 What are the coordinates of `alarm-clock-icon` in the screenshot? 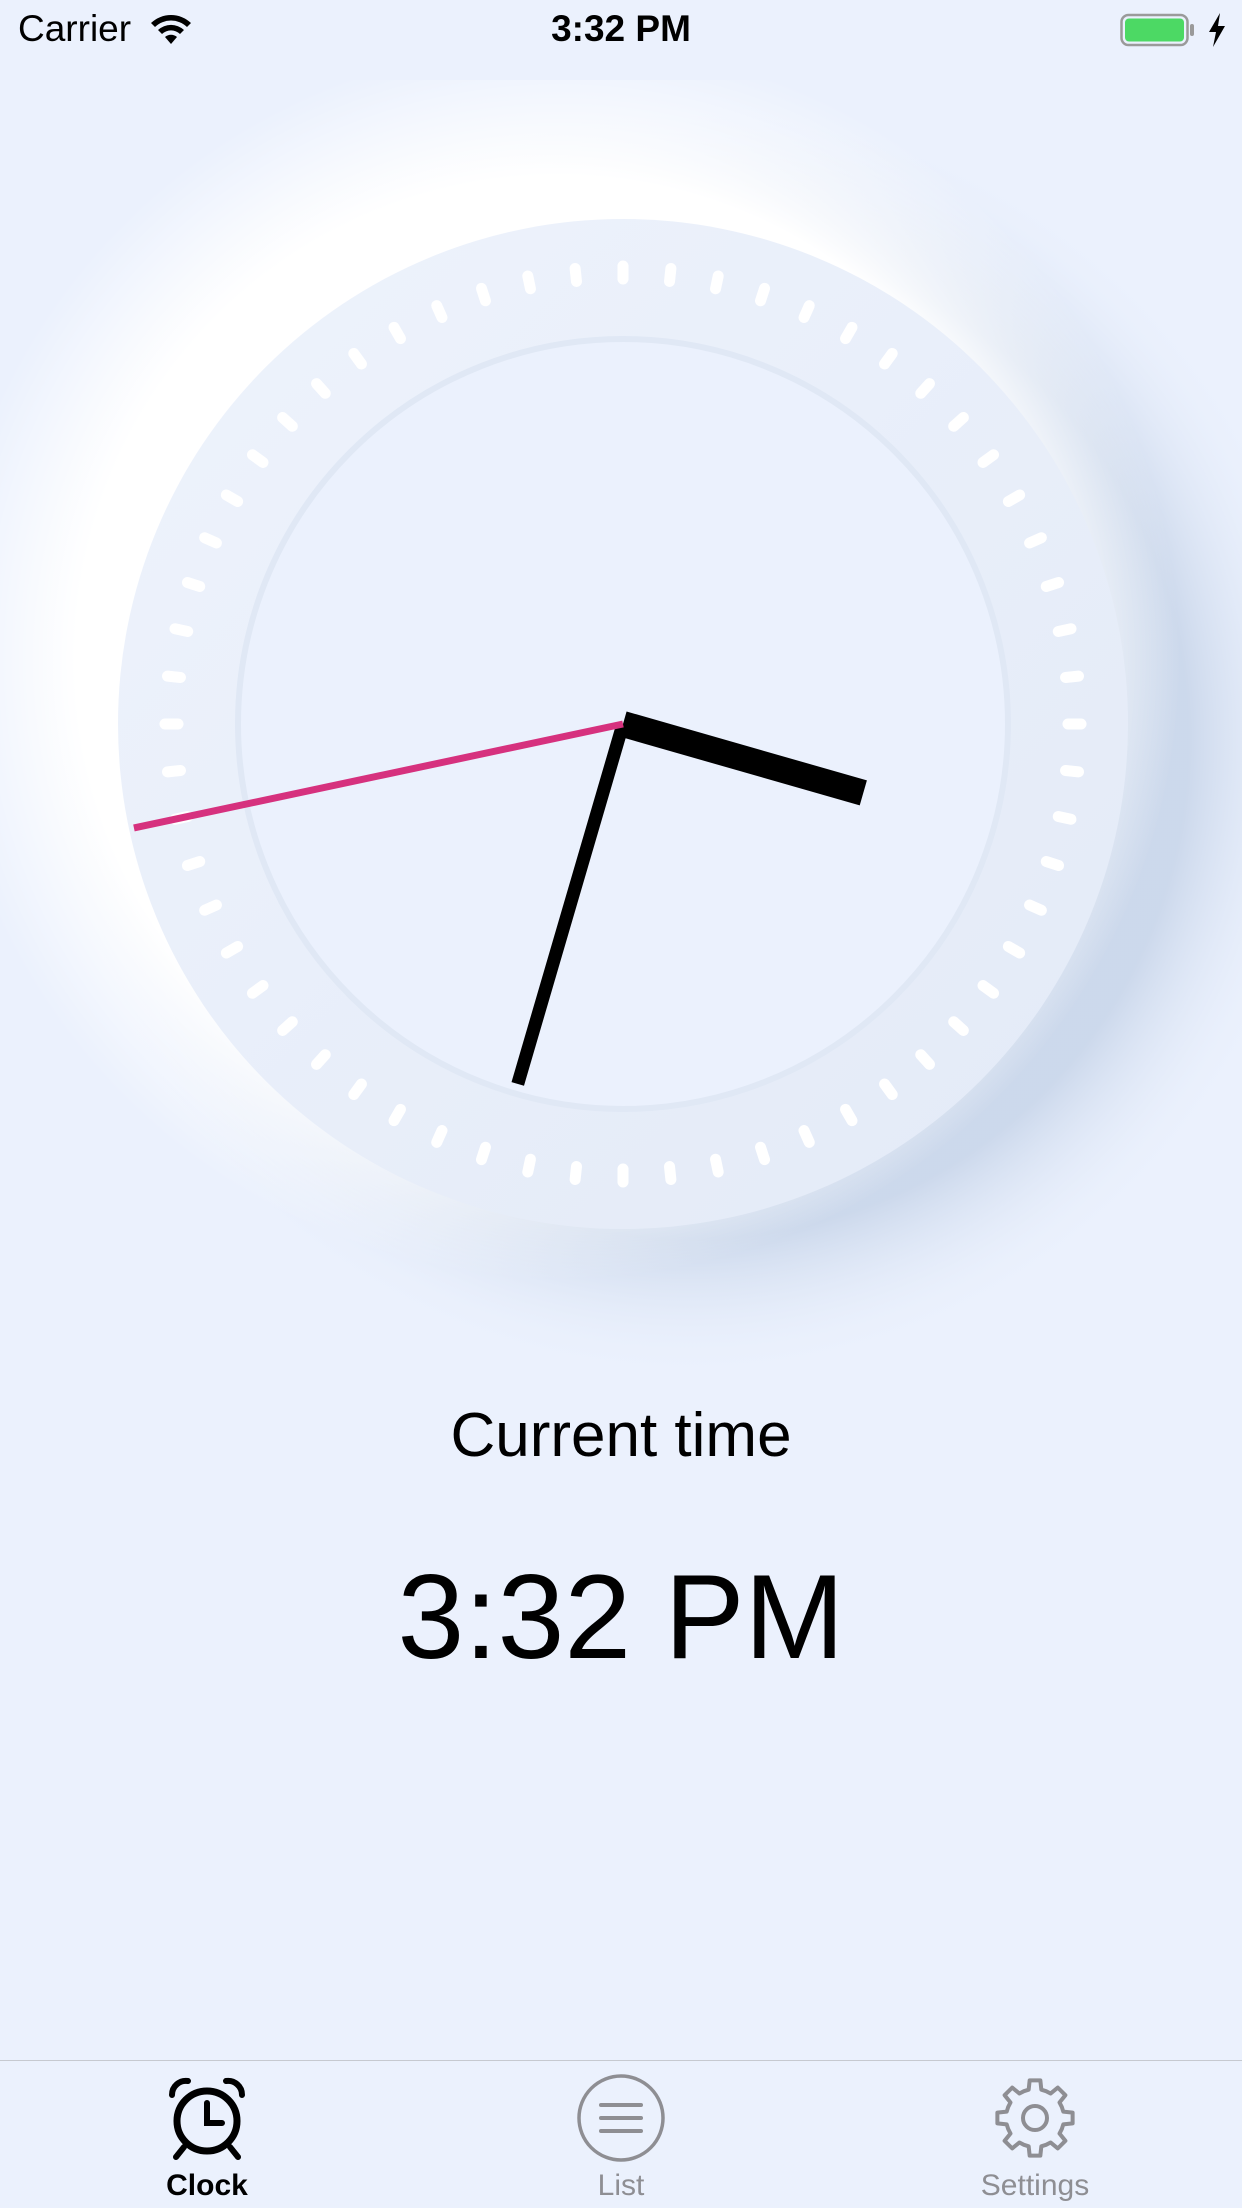 It's located at (207, 2118).